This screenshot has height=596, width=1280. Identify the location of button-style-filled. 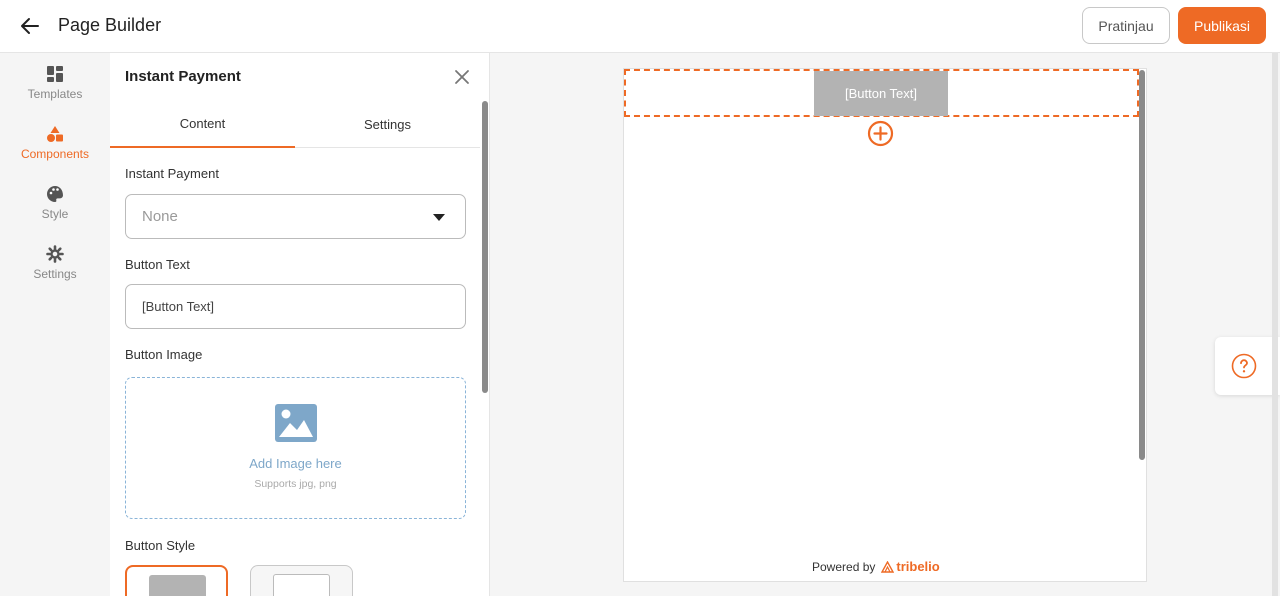
(176, 580).